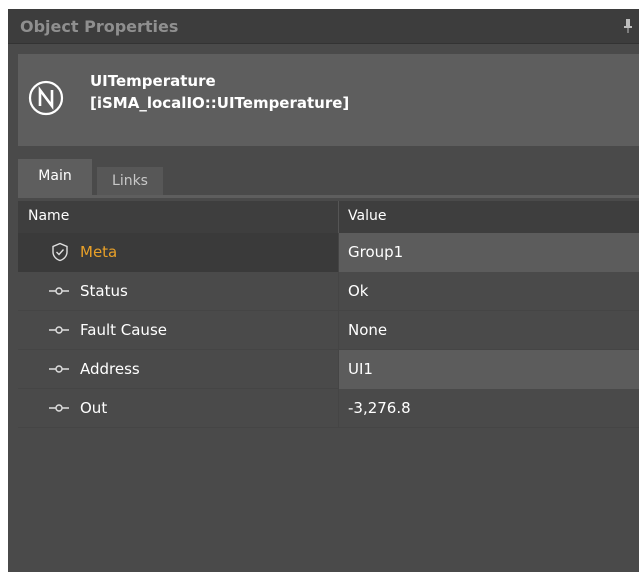 Image resolution: width=639 pixels, height=572 pixels. Describe the element at coordinates (489, 252) in the screenshot. I see `property-value: Group1` at that location.